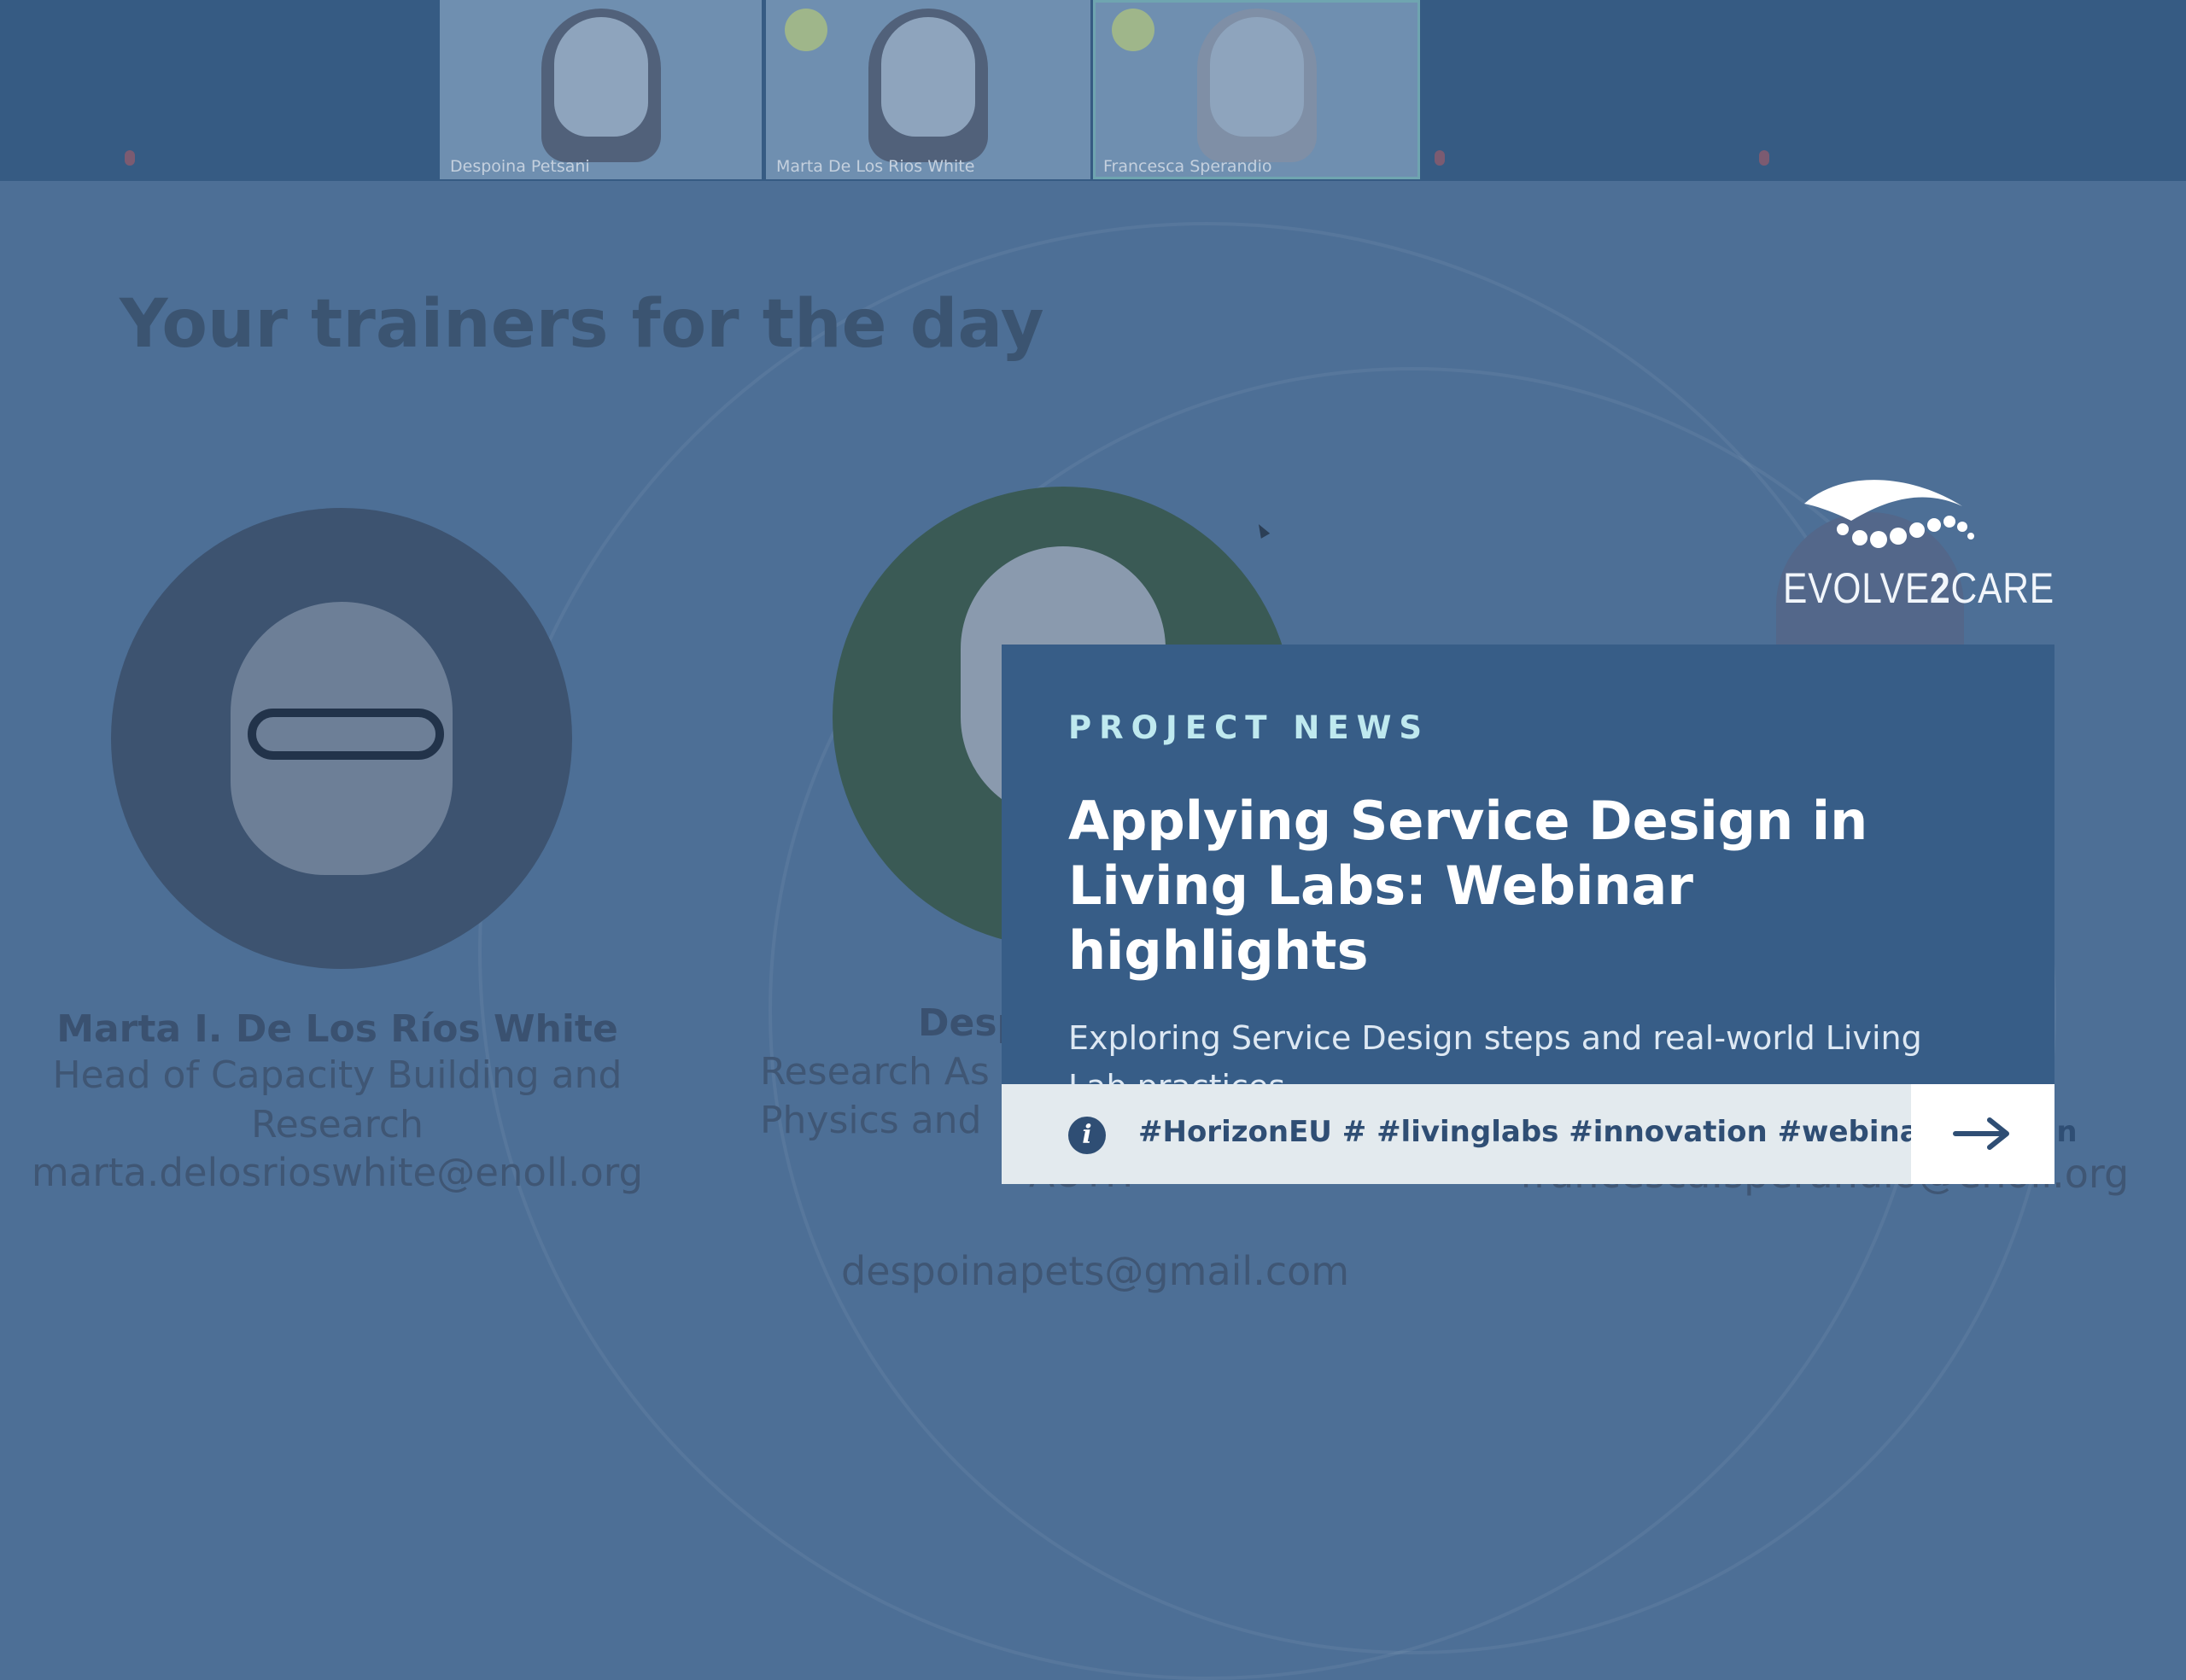  Describe the element at coordinates (337, 1075) in the screenshot. I see `trainer-role: Head of Capacity Building and` at that location.